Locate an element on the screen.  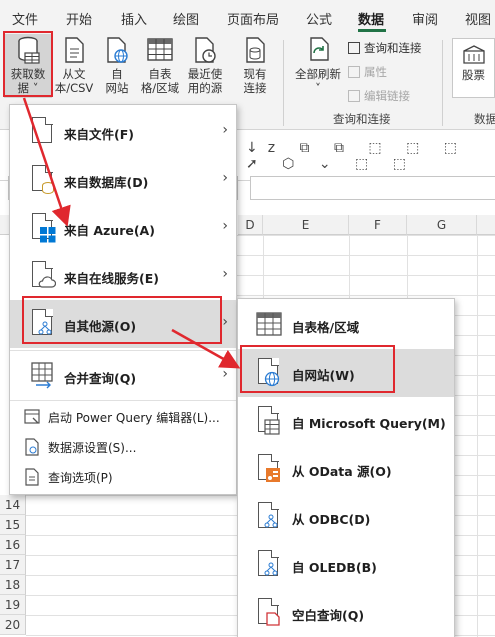
arrow-to-from-web is located at coordinates (206, 348).